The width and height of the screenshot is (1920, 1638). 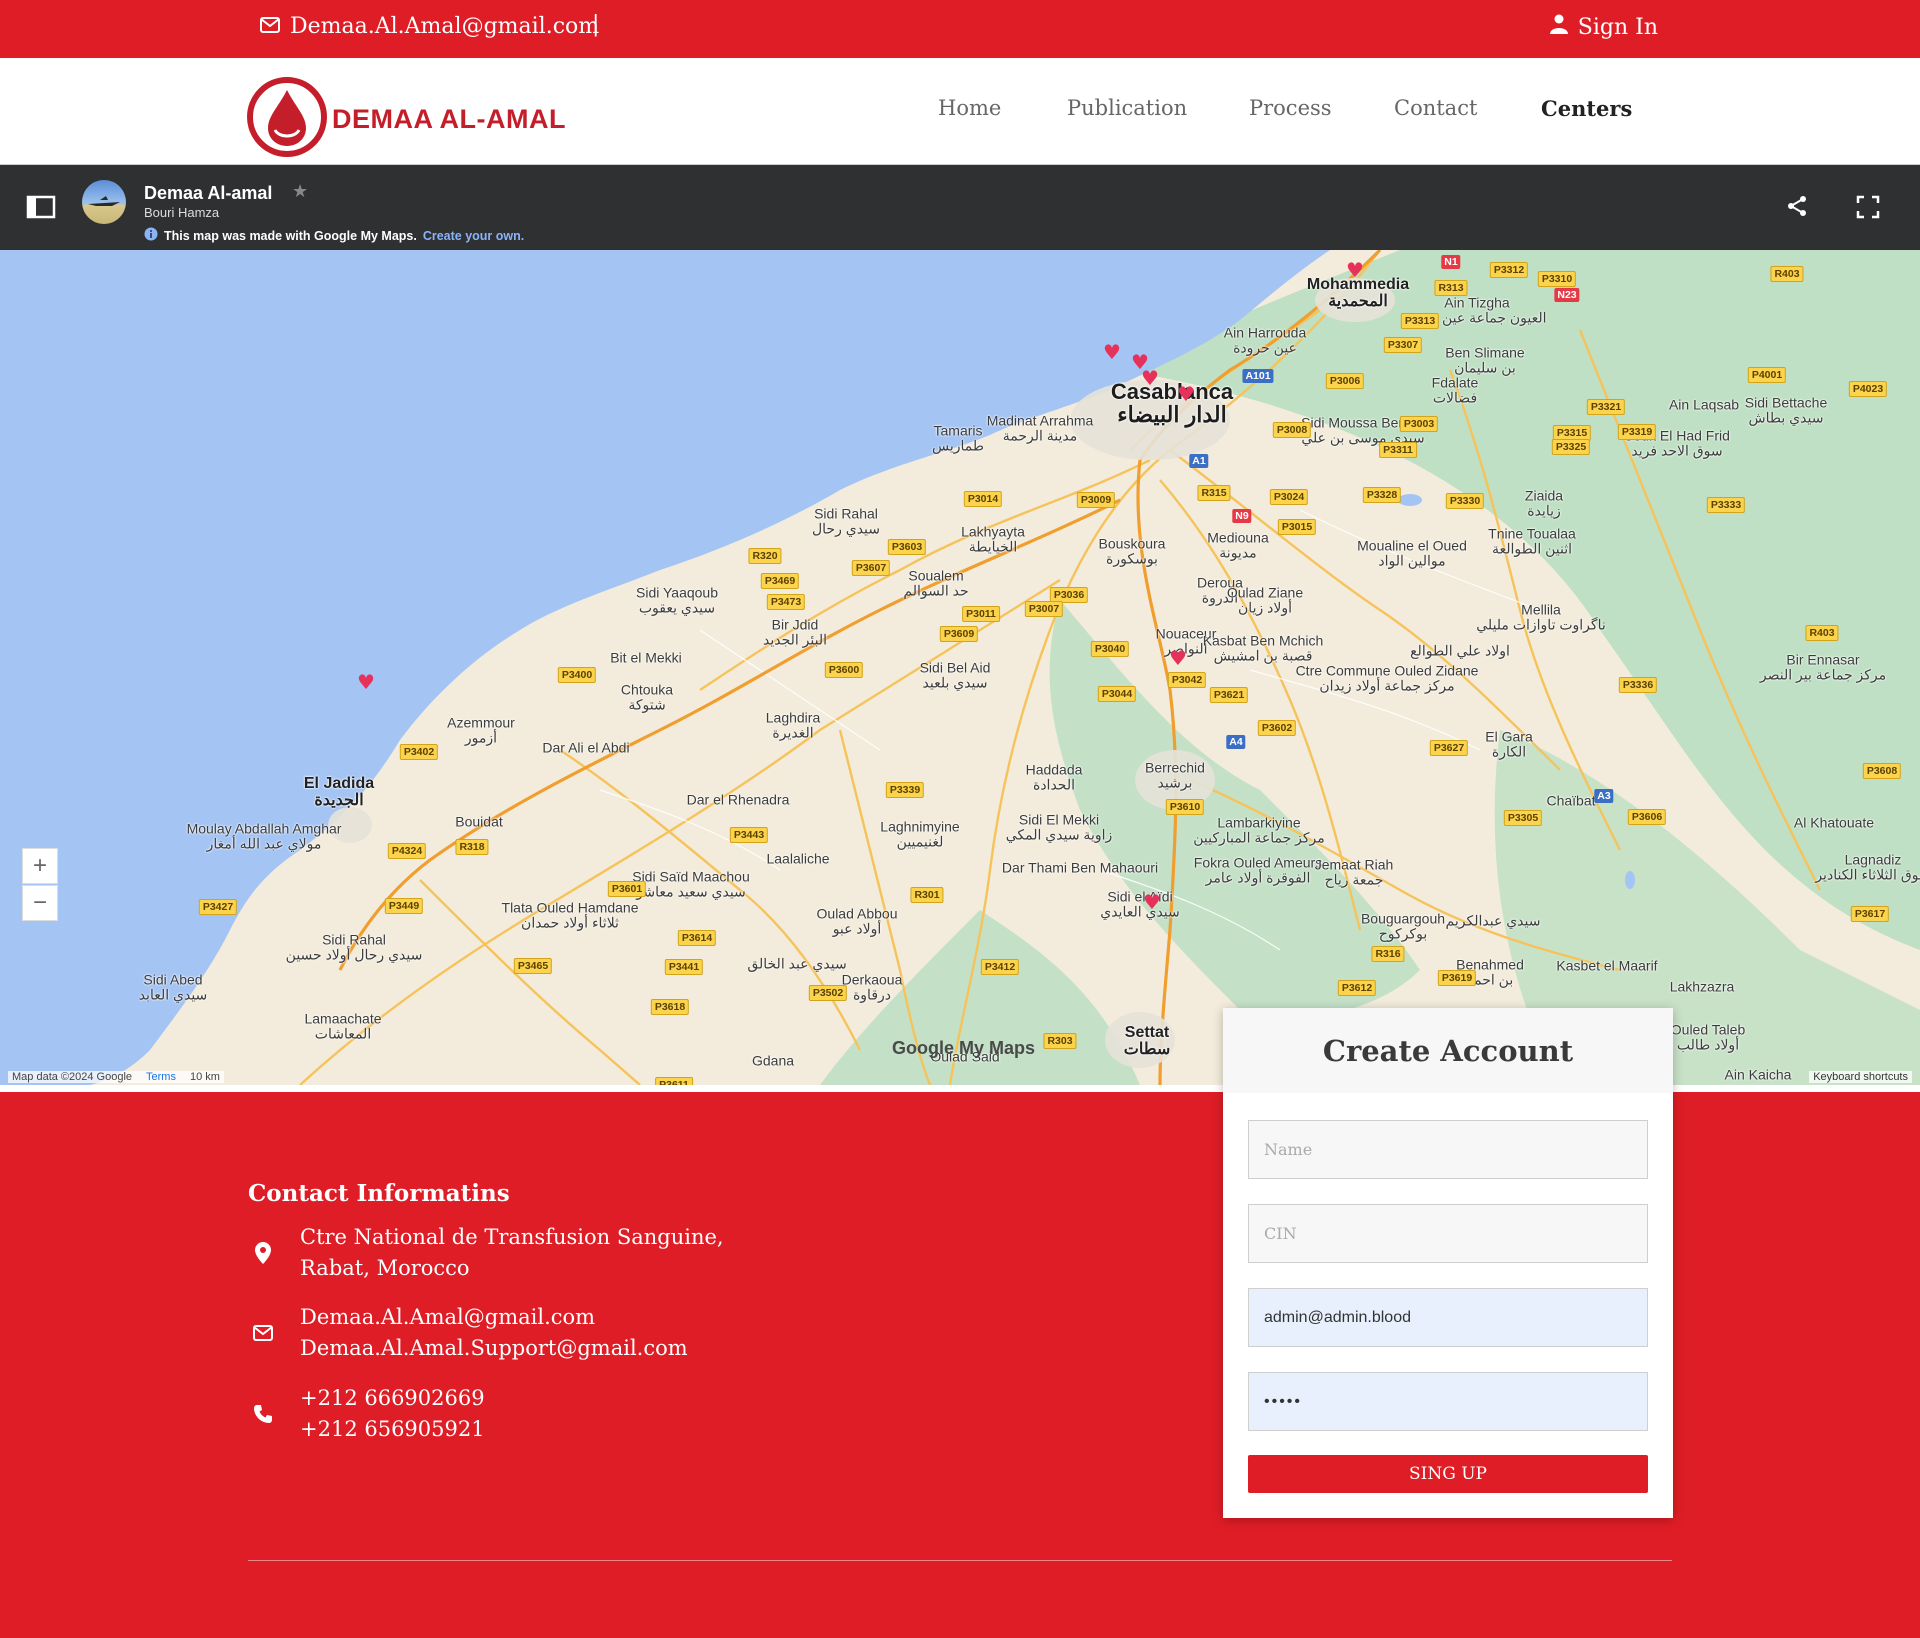 I want to click on map-place-label: Sidi Yaaqoub سيدي يعقوب, so click(x=677, y=599).